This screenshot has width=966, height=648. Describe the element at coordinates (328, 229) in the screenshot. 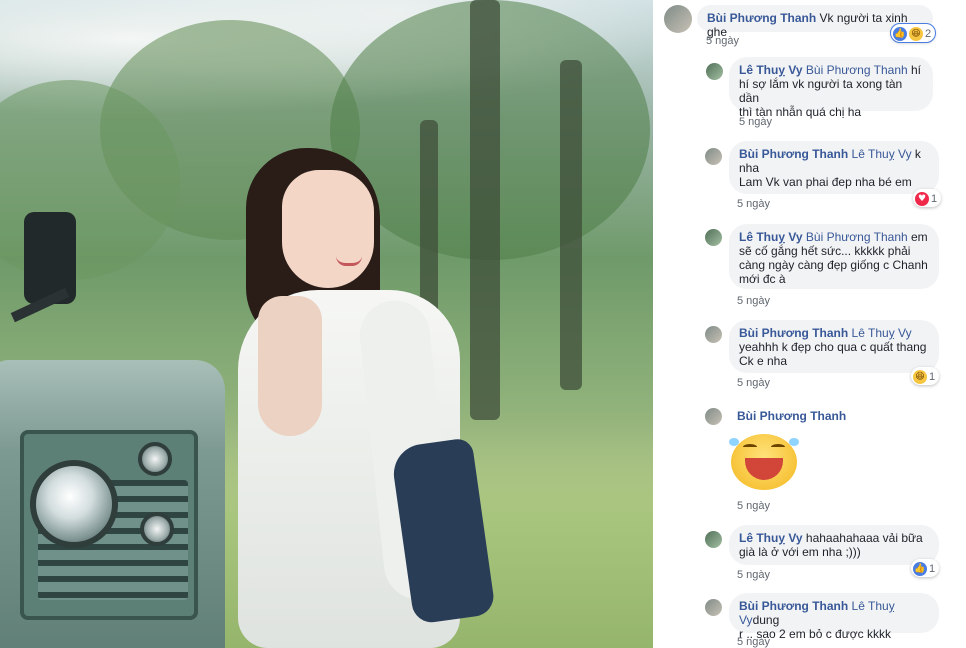

I see `woman-face` at that location.